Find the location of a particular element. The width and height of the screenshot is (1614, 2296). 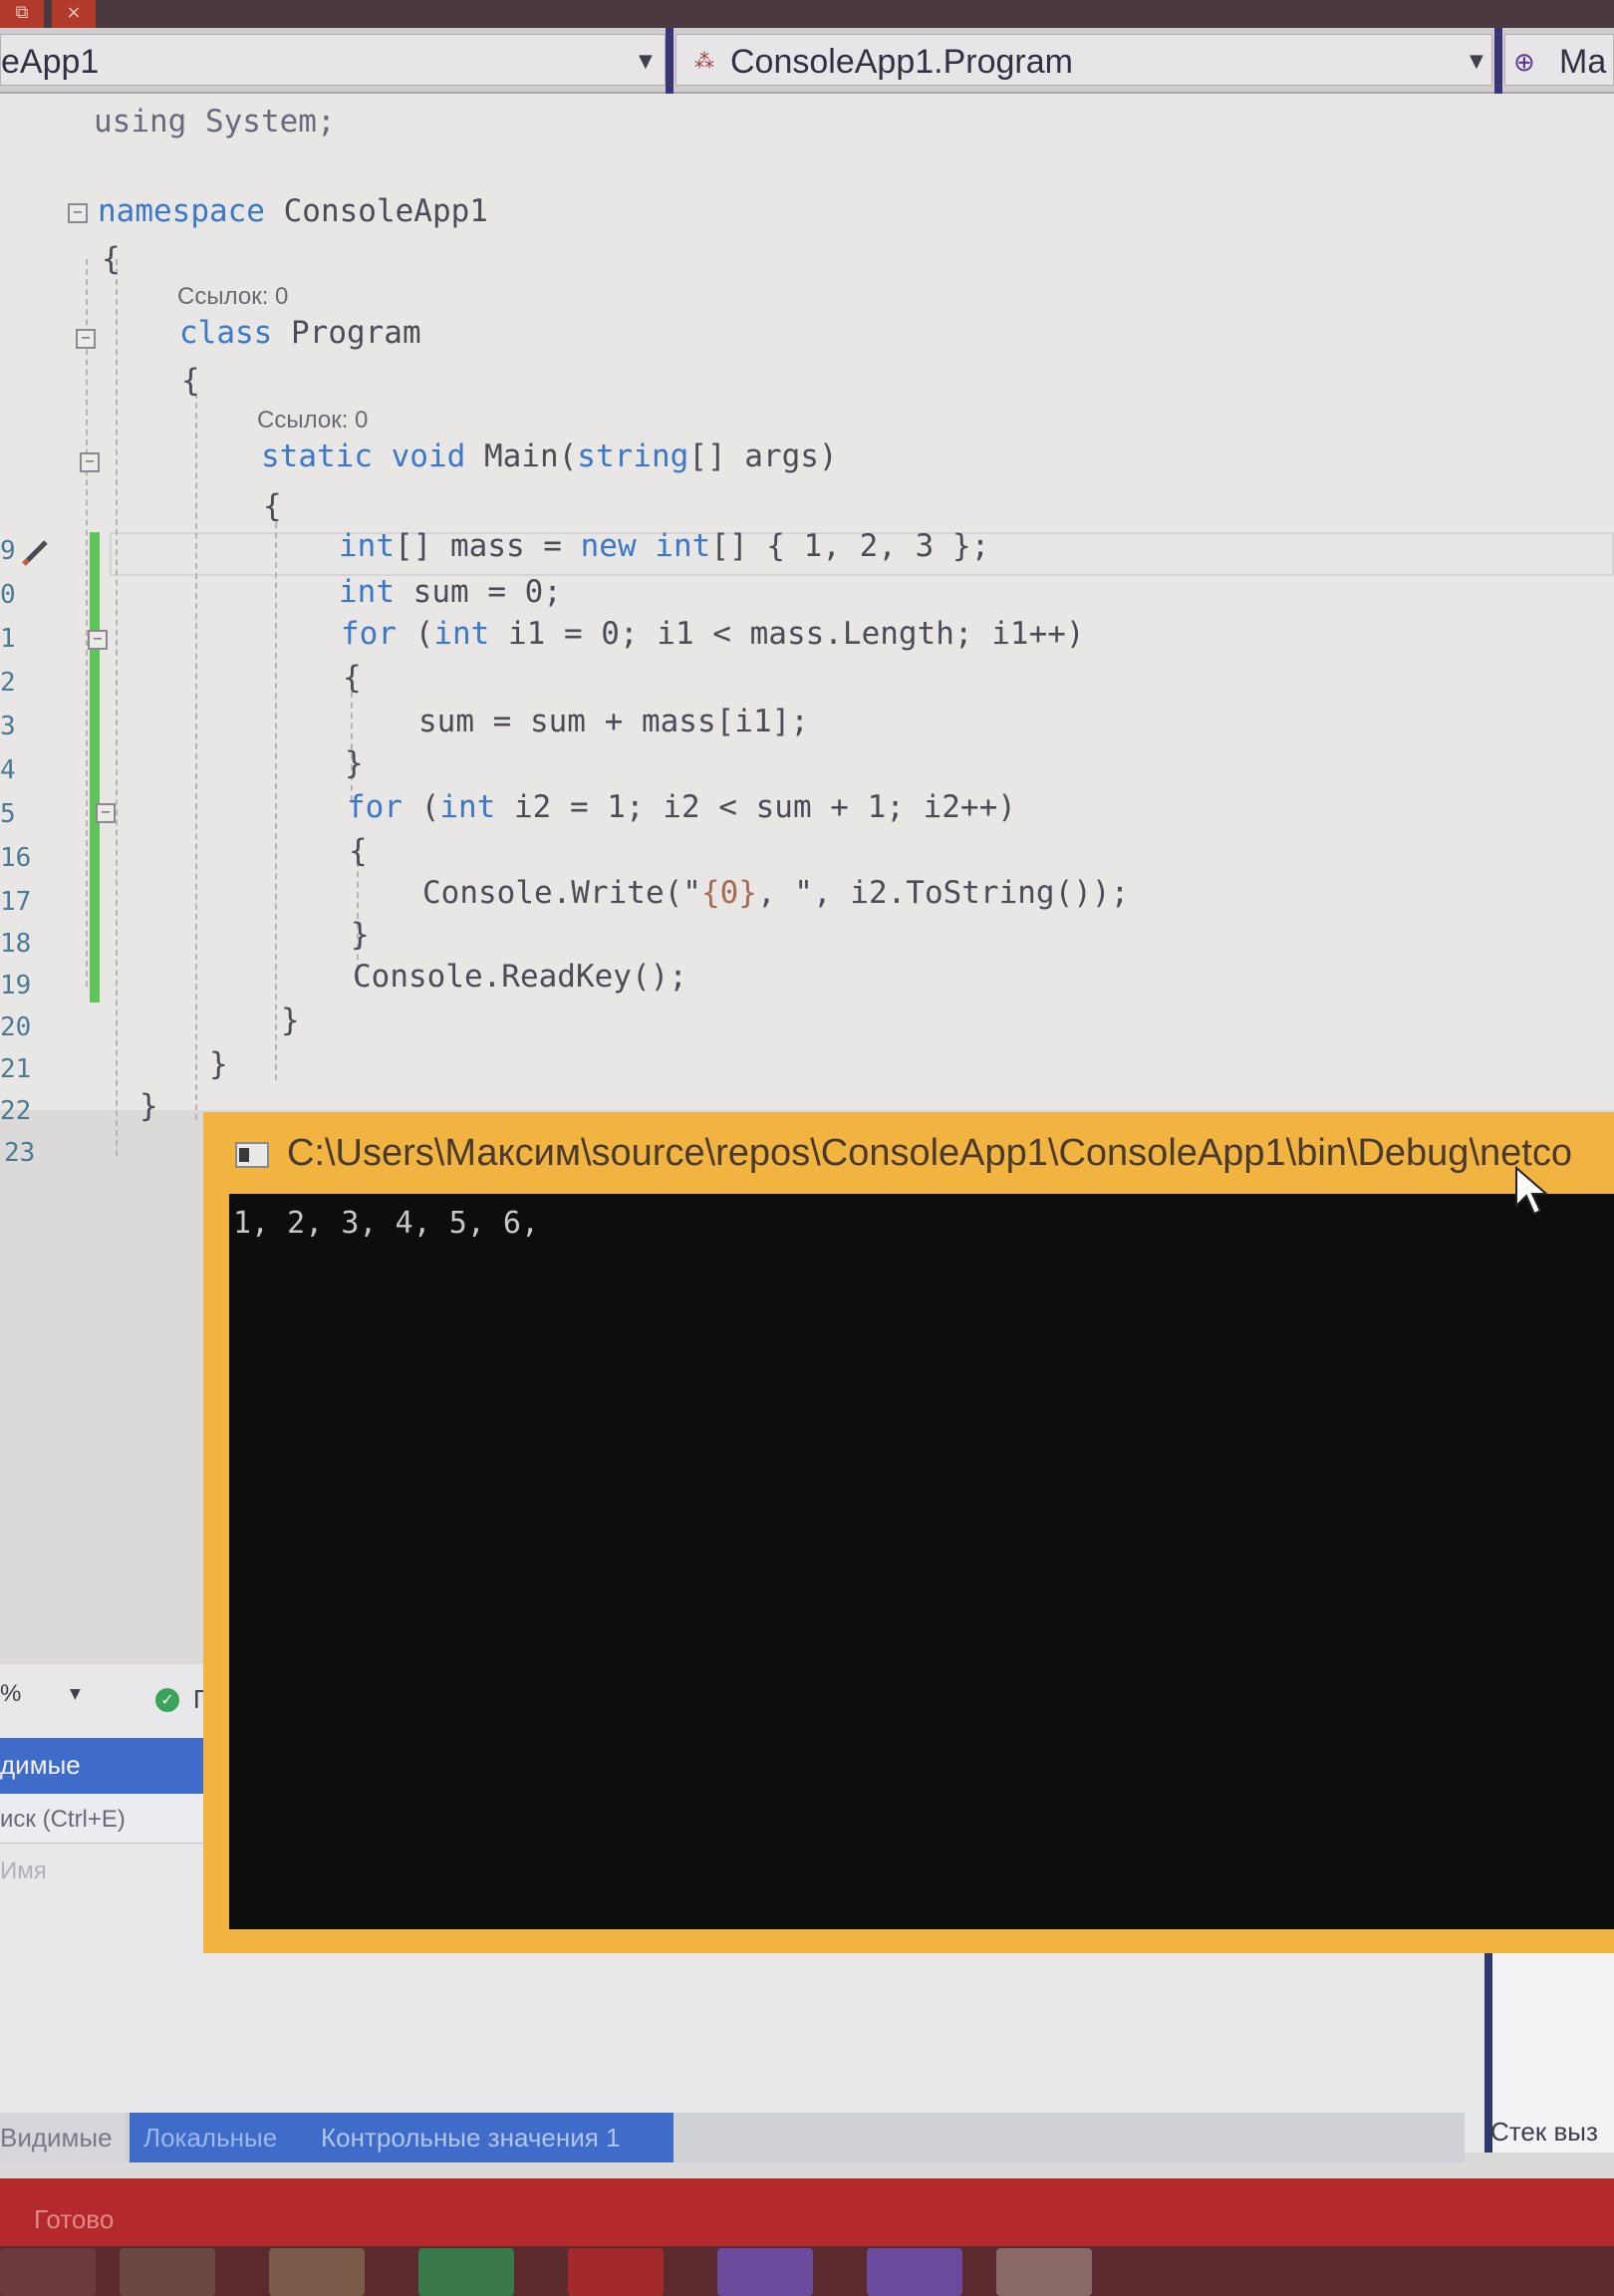

start-icon is located at coordinates (48, 2272).